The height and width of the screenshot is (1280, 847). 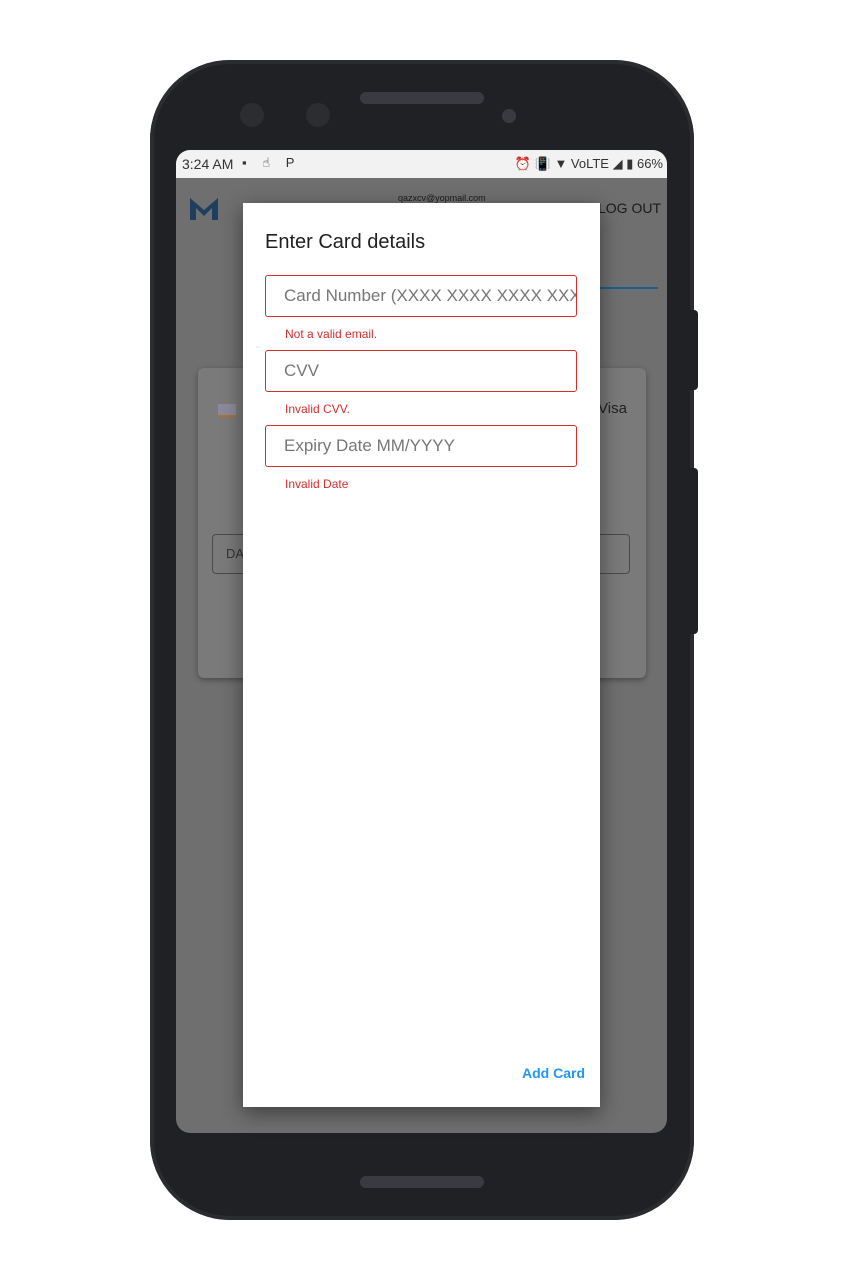 I want to click on visa-card-icon, so click(x=227, y=410).